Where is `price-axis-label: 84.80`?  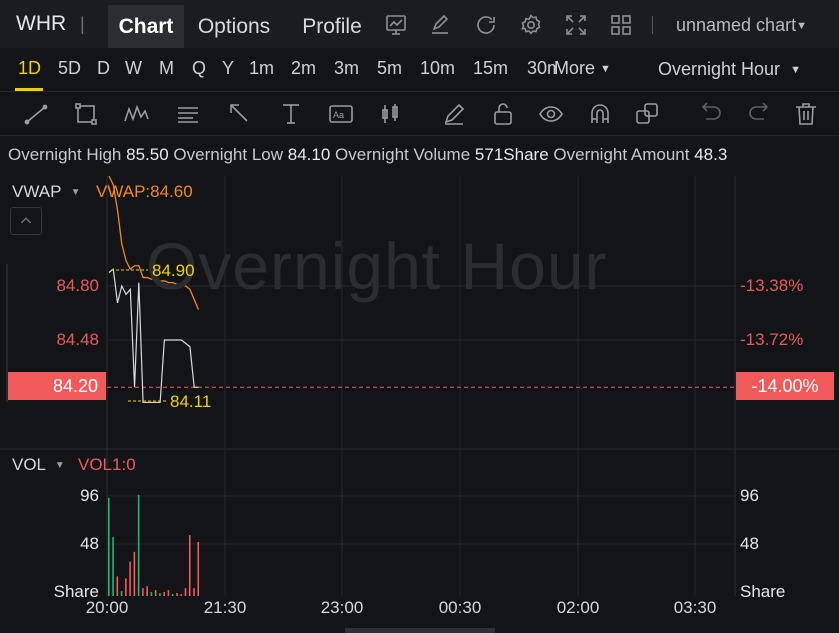 price-axis-label: 84.80 is located at coordinates (77, 285).